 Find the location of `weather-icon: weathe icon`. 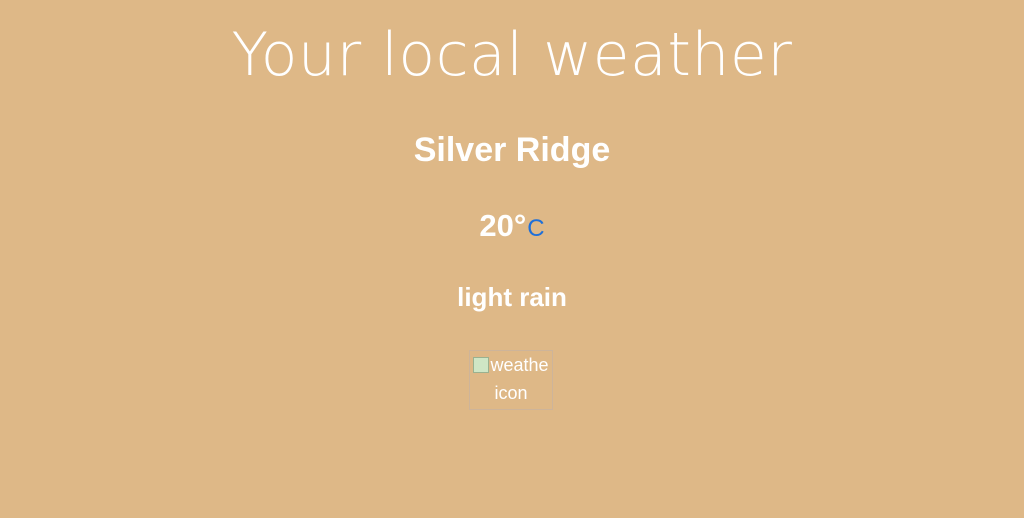

weather-icon: weathe icon is located at coordinates (511, 380).